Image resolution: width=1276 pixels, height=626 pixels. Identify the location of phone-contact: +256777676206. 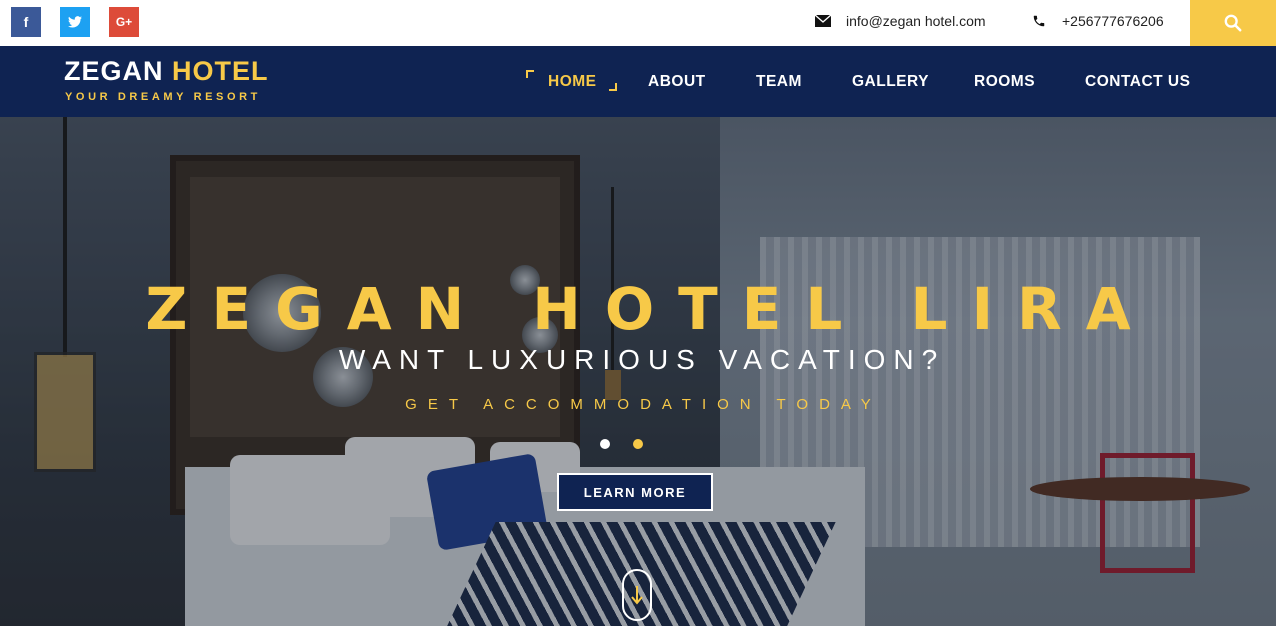
(1097, 21).